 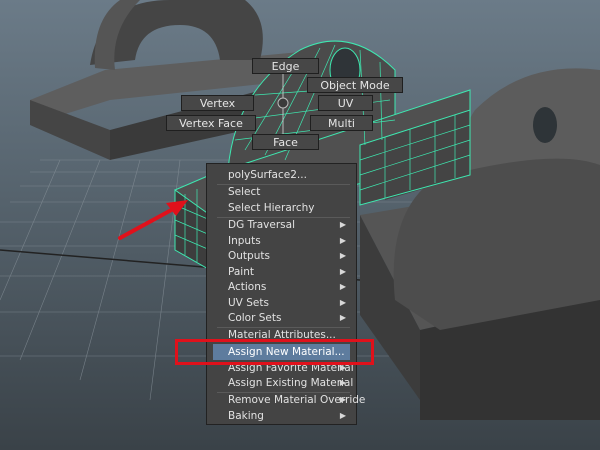 What do you see at coordinates (281, 192) in the screenshot?
I see `menu-item-select: Select` at bounding box center [281, 192].